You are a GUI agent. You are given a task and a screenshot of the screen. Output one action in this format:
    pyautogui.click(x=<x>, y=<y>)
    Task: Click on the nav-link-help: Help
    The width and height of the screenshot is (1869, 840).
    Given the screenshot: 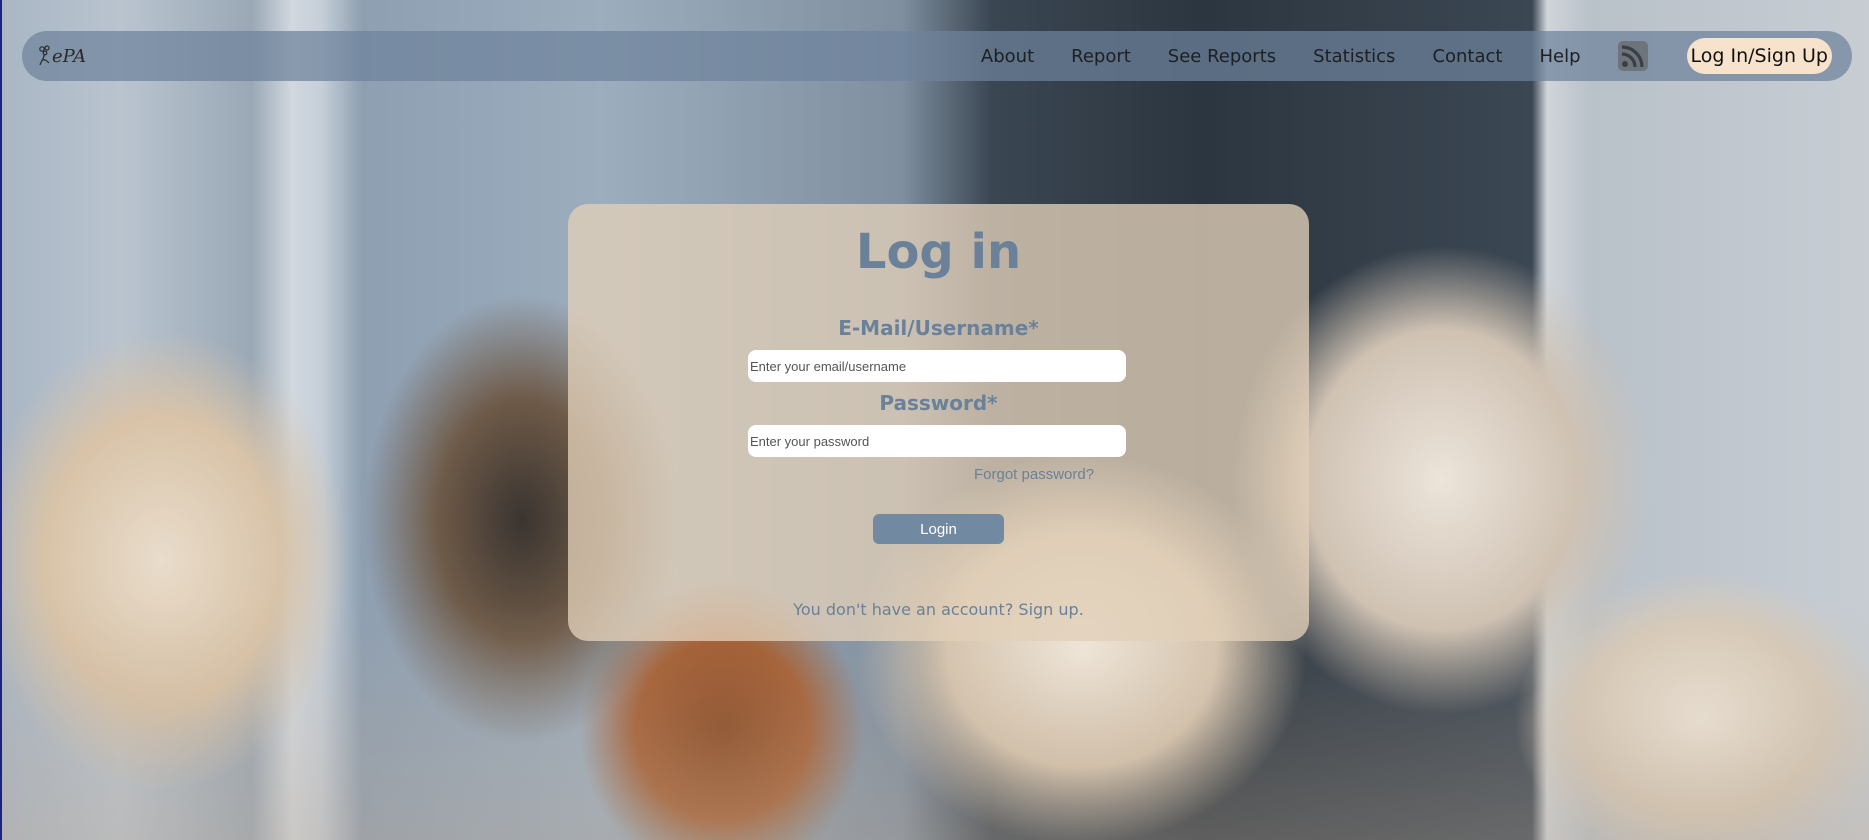 What is the action you would take?
    pyautogui.click(x=1559, y=56)
    